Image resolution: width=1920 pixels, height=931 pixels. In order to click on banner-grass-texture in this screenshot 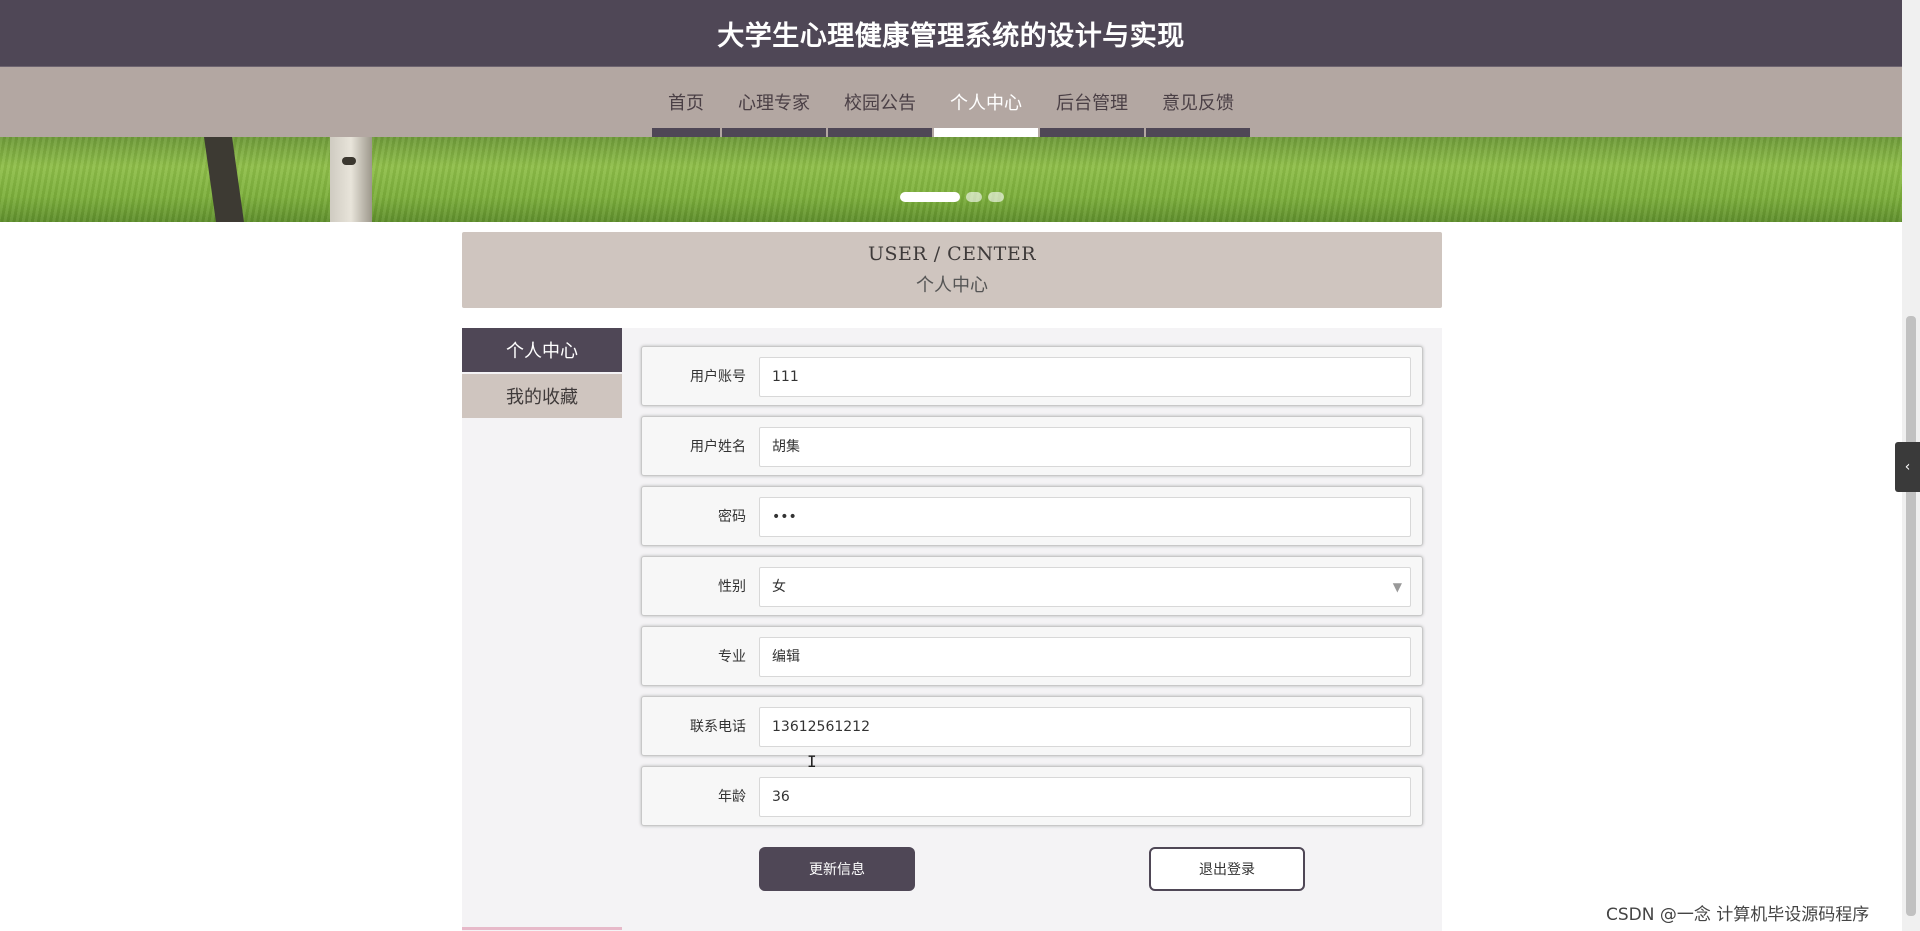, I will do `click(951, 179)`.